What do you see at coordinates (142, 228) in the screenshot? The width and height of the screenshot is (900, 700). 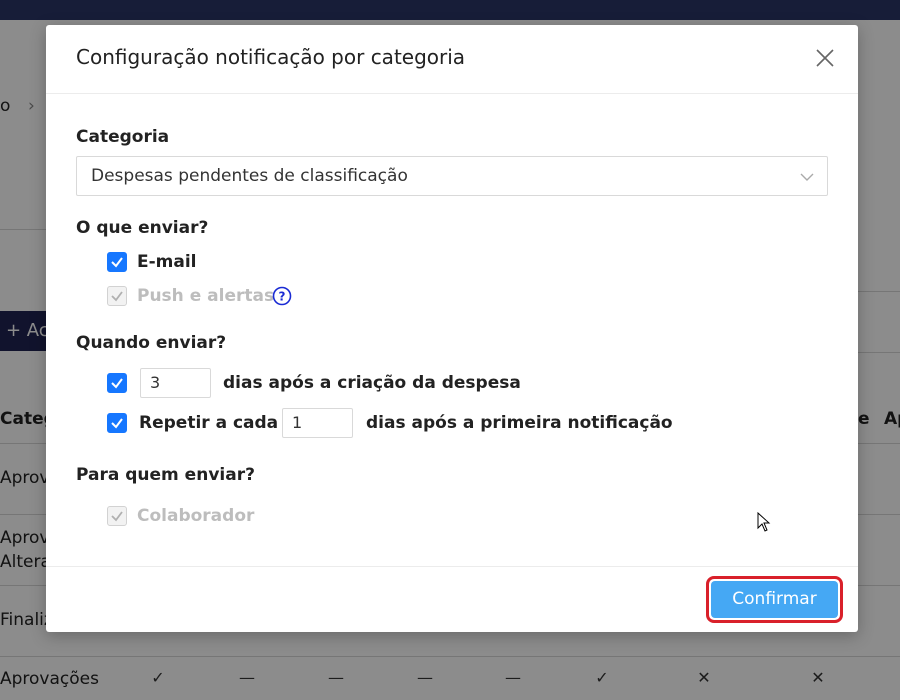 I see `what-to-send-label: O que enviar?` at bounding box center [142, 228].